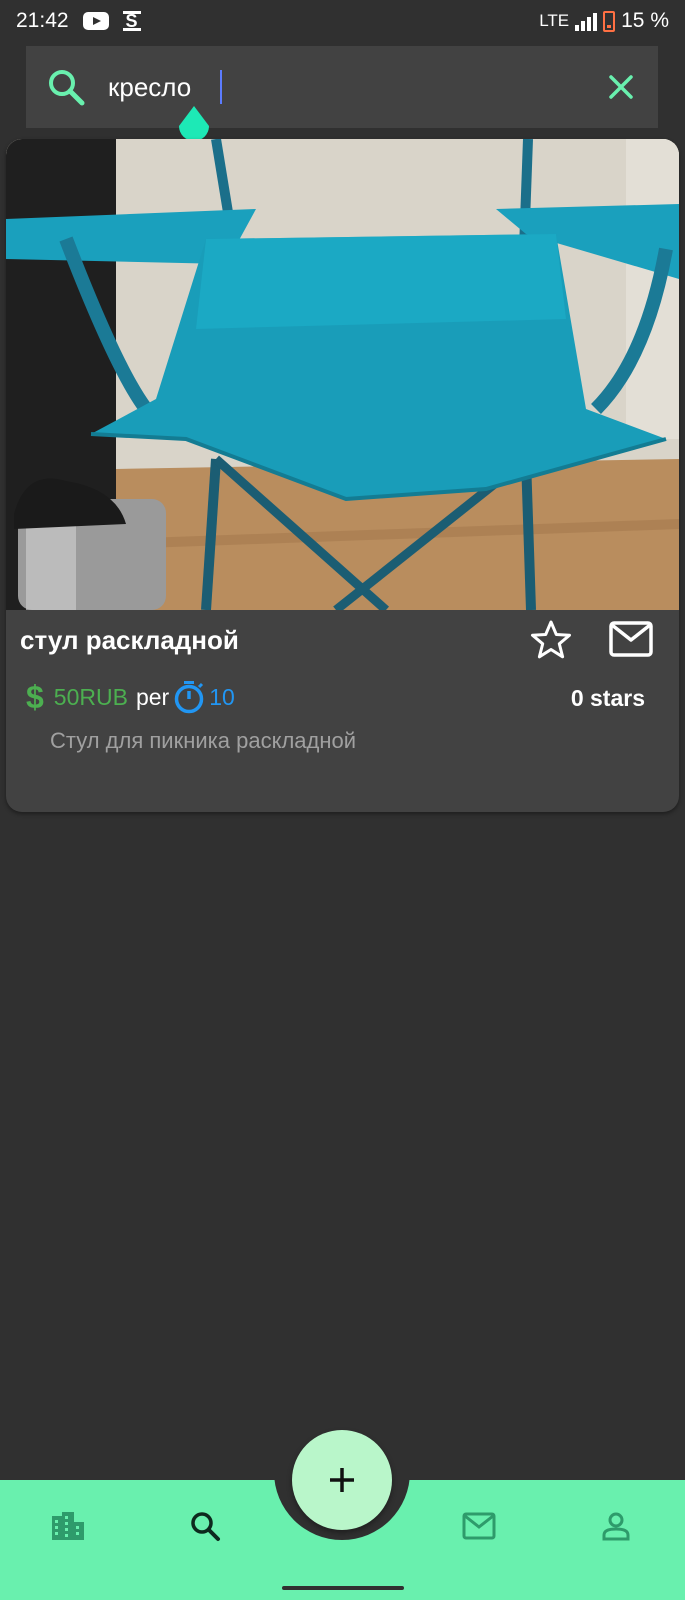  I want to click on stars-count: 0 stars, so click(607, 698).